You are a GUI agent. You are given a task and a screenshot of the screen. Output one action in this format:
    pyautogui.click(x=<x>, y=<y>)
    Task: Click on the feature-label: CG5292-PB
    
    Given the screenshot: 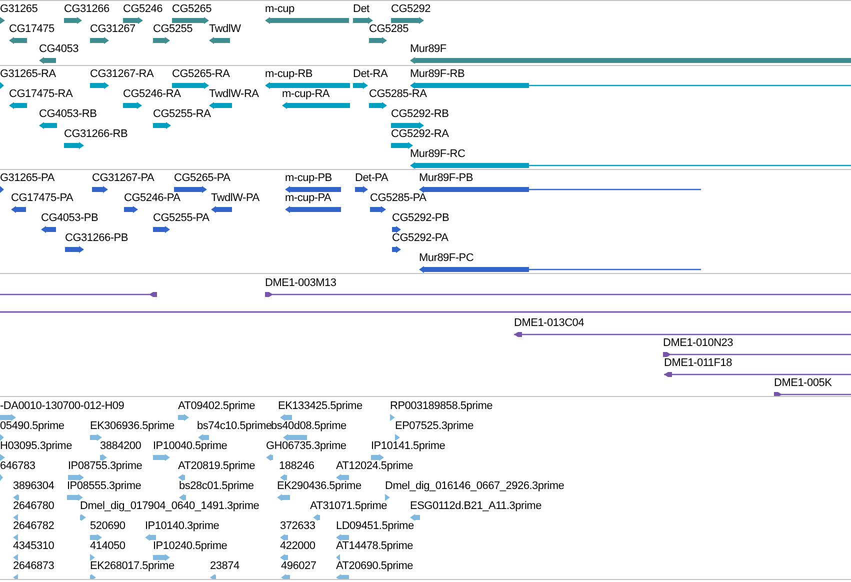 What is the action you would take?
    pyautogui.click(x=421, y=218)
    